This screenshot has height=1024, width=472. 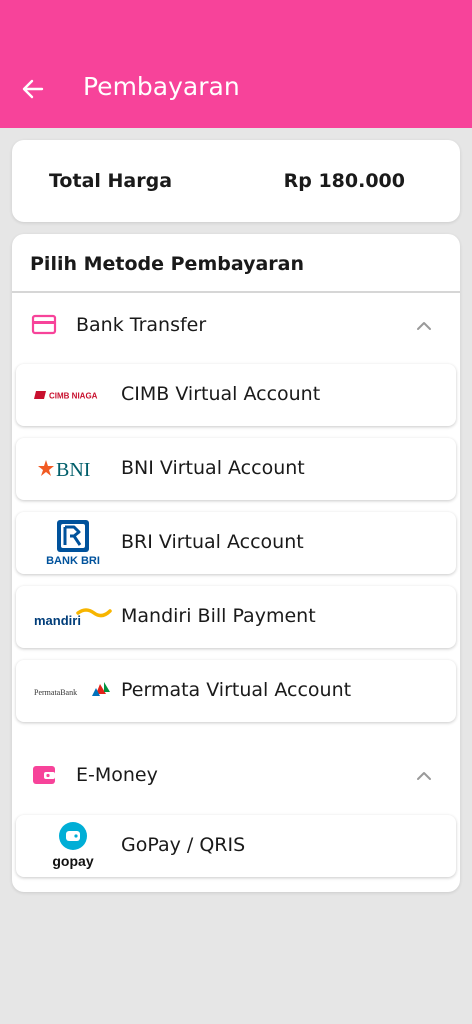 What do you see at coordinates (344, 181) in the screenshot?
I see `total-price-value: Rp 180.000` at bounding box center [344, 181].